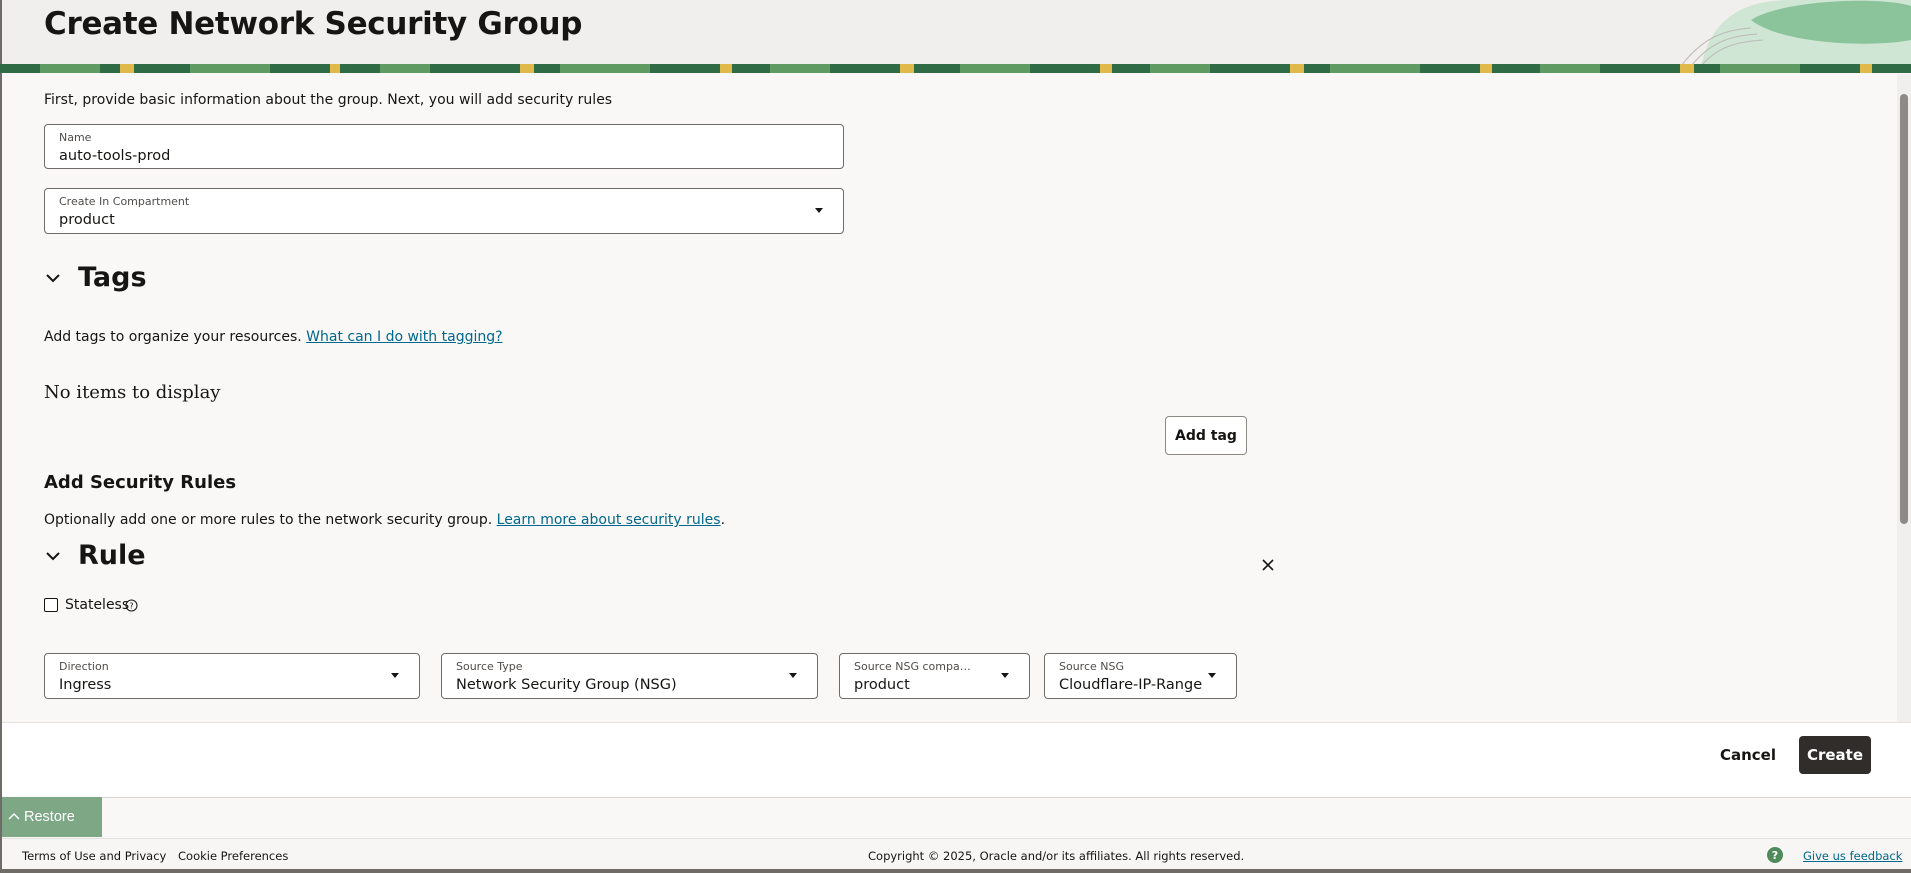  What do you see at coordinates (956, 33) in the screenshot?
I see `page-header: Create Network Security Group` at bounding box center [956, 33].